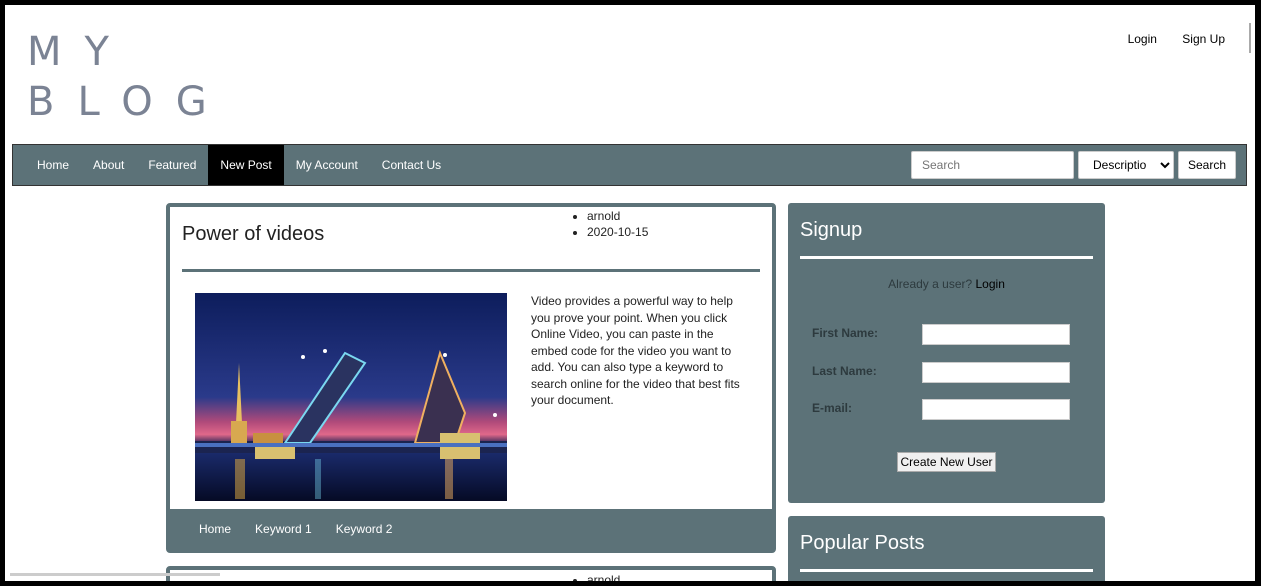 Image resolution: width=1261 pixels, height=586 pixels. I want to click on nav-contact-us: Contact Us, so click(411, 165).